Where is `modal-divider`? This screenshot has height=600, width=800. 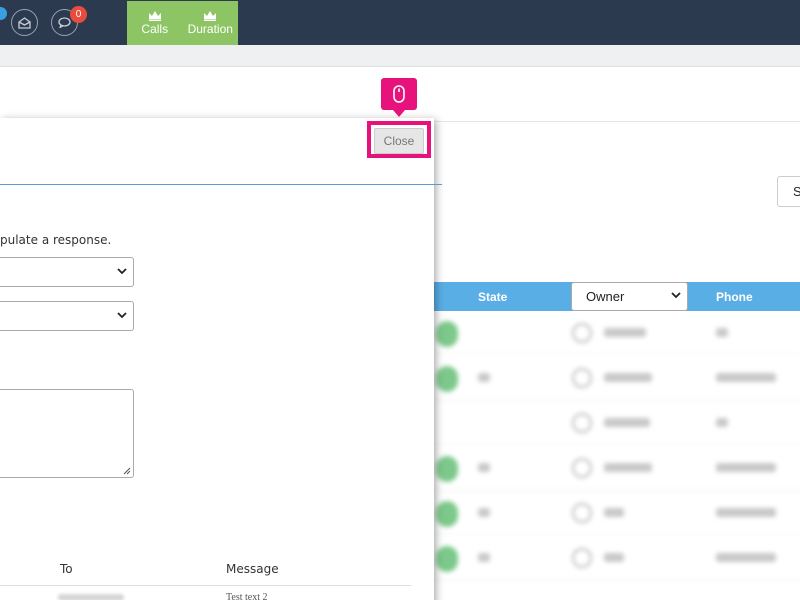
modal-divider is located at coordinates (221, 184).